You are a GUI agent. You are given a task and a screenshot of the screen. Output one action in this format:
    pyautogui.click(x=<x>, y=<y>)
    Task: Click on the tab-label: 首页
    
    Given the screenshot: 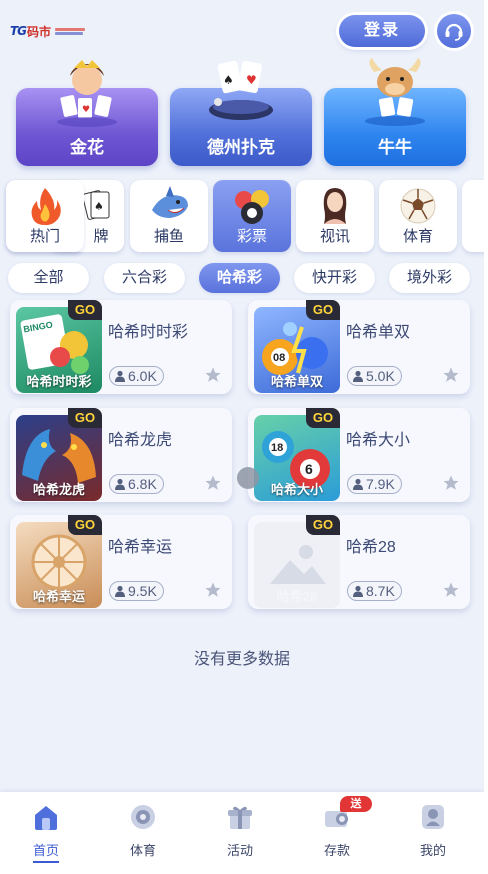 What is the action you would take?
    pyautogui.click(x=46, y=851)
    